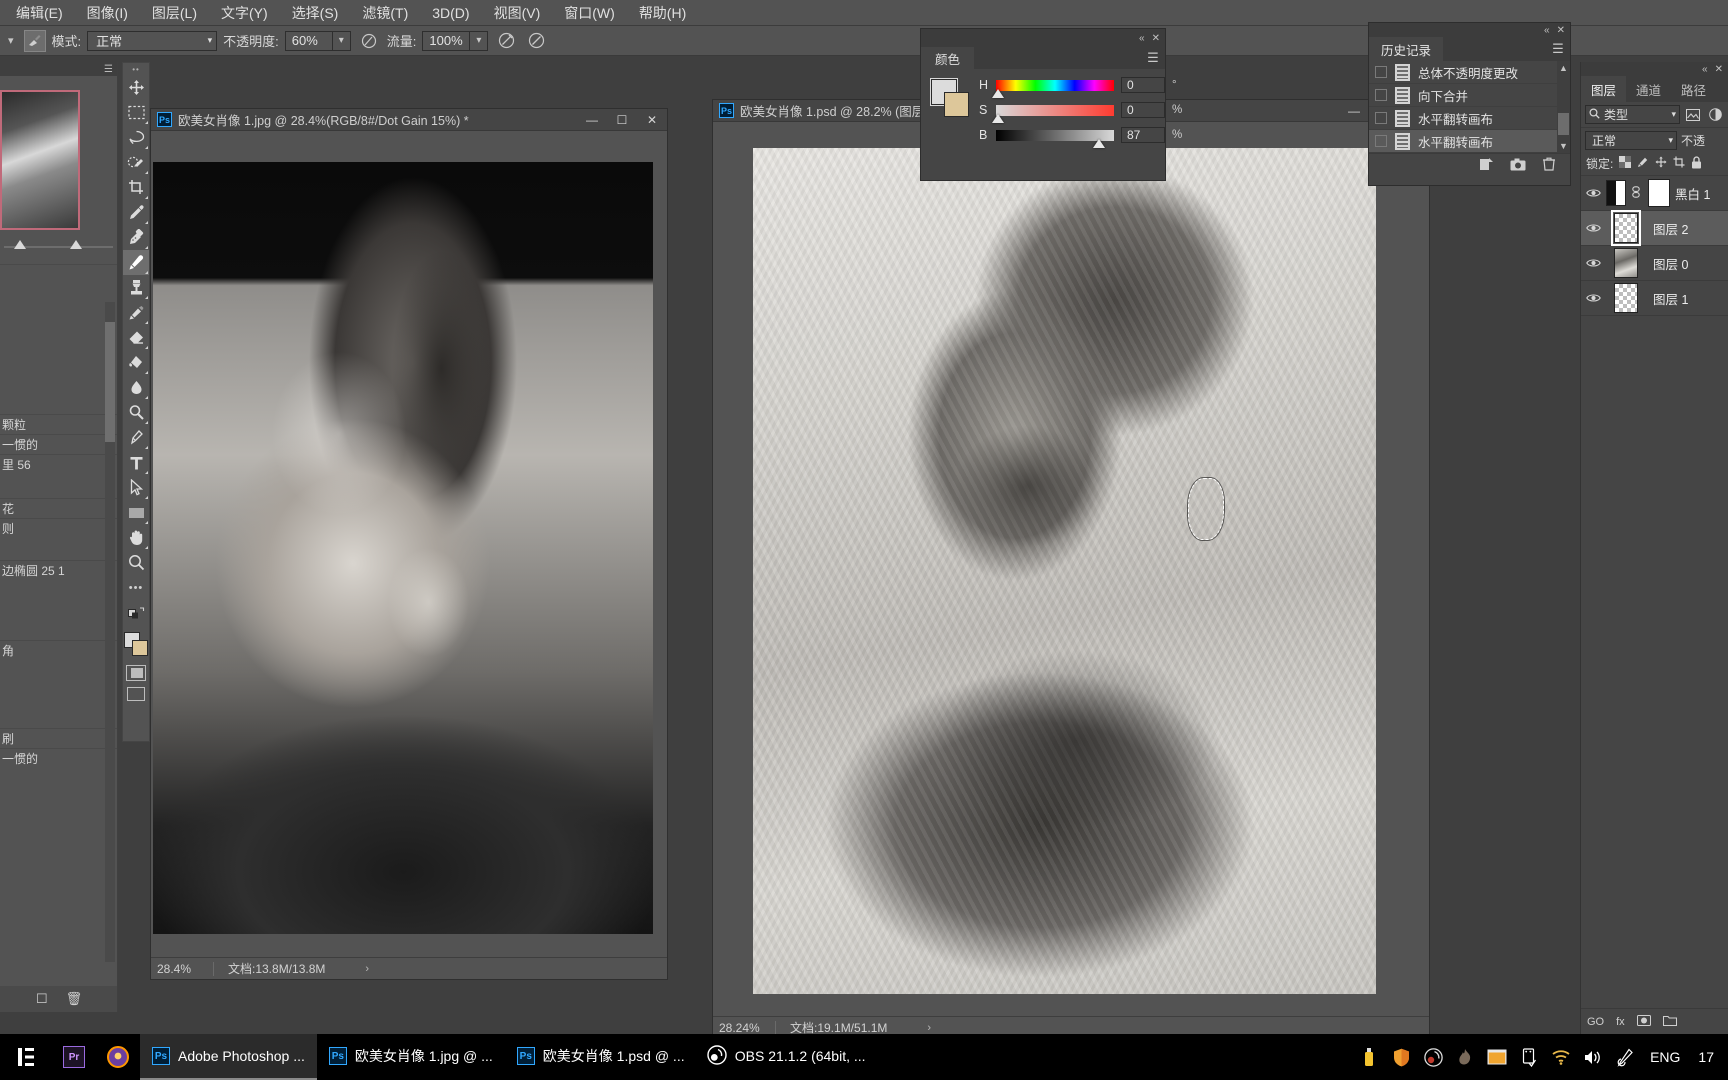 This screenshot has height=1080, width=1728. I want to click on doc-jpg-minimize-button: —, so click(592, 120).